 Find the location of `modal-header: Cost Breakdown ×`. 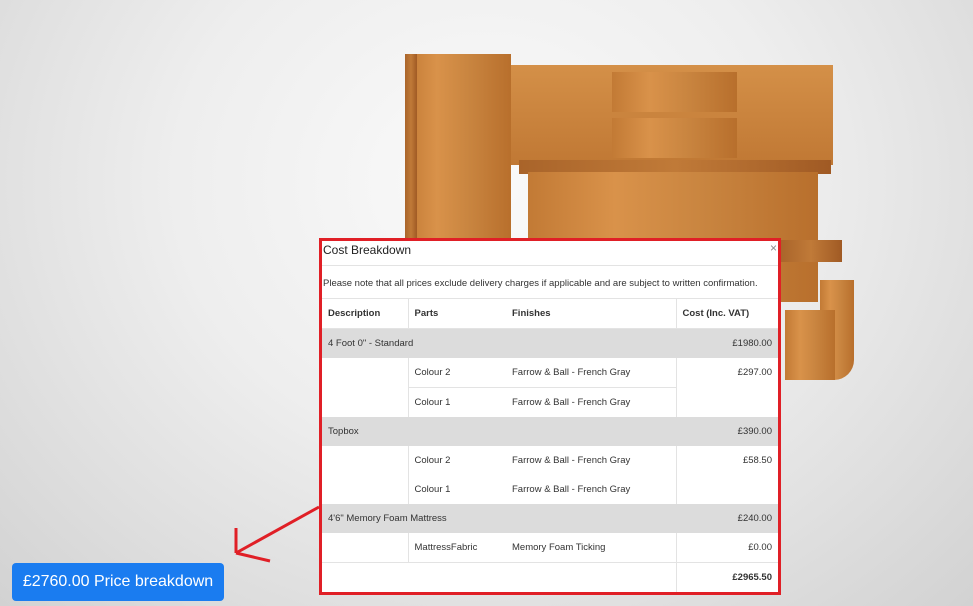

modal-header: Cost Breakdown × is located at coordinates (550, 253).